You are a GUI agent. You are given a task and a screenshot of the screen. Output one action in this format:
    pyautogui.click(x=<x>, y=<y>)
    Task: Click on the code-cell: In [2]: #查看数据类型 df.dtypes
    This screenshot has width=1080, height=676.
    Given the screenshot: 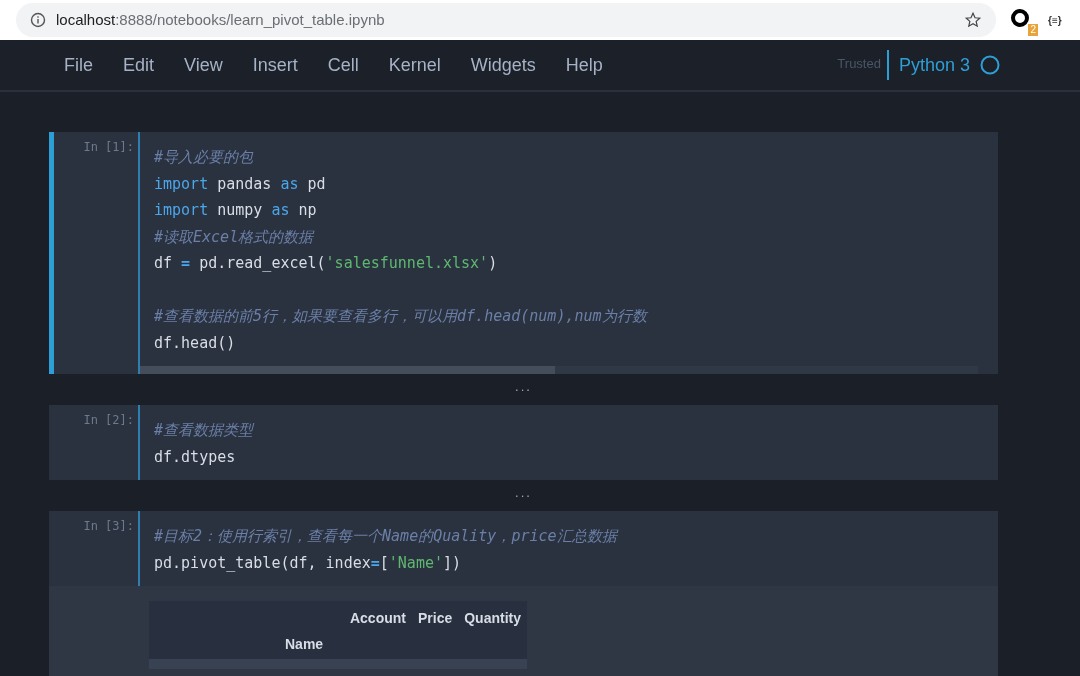 What is the action you would take?
    pyautogui.click(x=523, y=442)
    